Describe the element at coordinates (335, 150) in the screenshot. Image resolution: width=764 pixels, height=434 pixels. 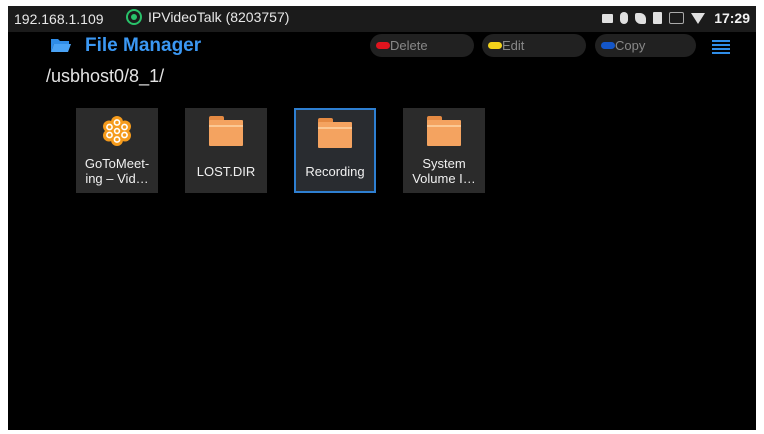
I see `file-item-recording: Recording` at that location.